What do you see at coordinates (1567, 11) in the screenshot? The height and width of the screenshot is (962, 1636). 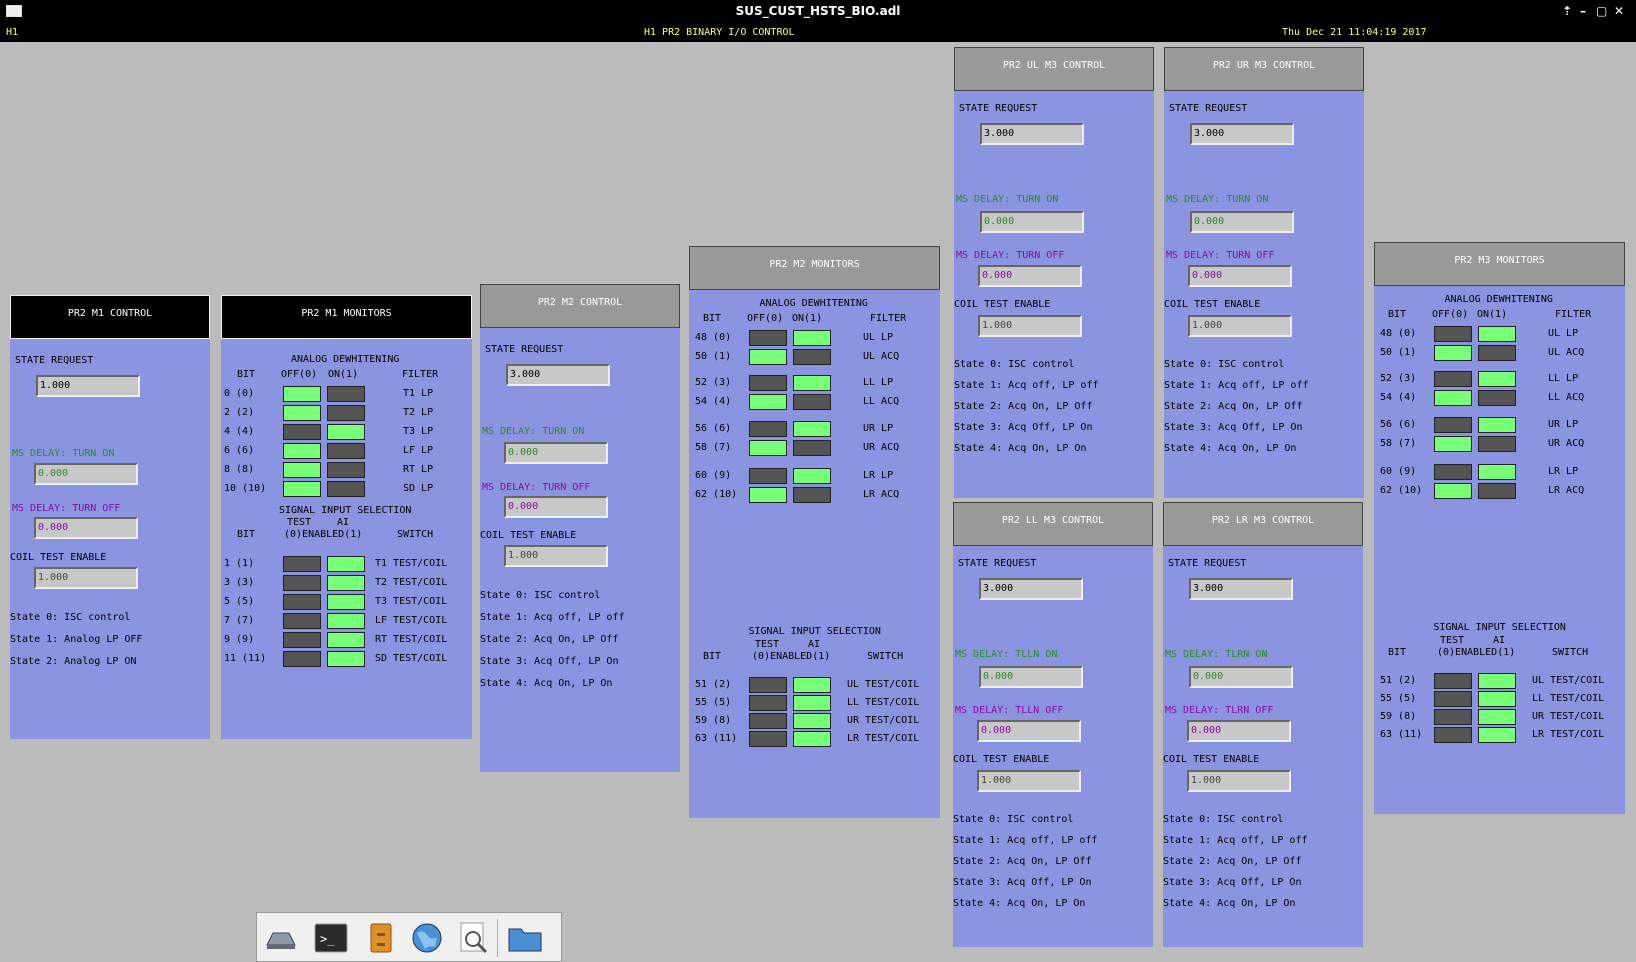 I see `raise-icon: ⇡` at bounding box center [1567, 11].